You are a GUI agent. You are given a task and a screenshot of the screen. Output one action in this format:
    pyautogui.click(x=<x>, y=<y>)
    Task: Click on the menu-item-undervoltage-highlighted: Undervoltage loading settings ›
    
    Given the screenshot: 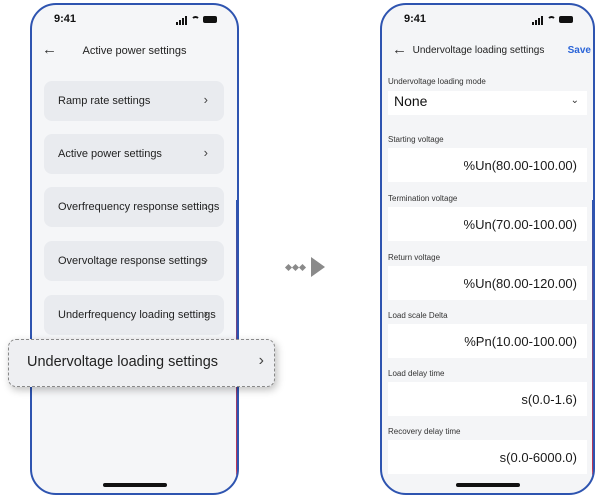 What is the action you would take?
    pyautogui.click(x=141, y=363)
    